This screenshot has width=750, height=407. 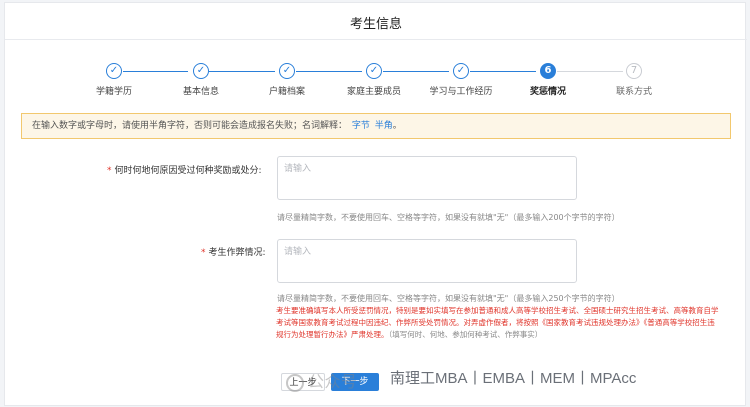 I want to click on byte-link: 字节, so click(x=361, y=126).